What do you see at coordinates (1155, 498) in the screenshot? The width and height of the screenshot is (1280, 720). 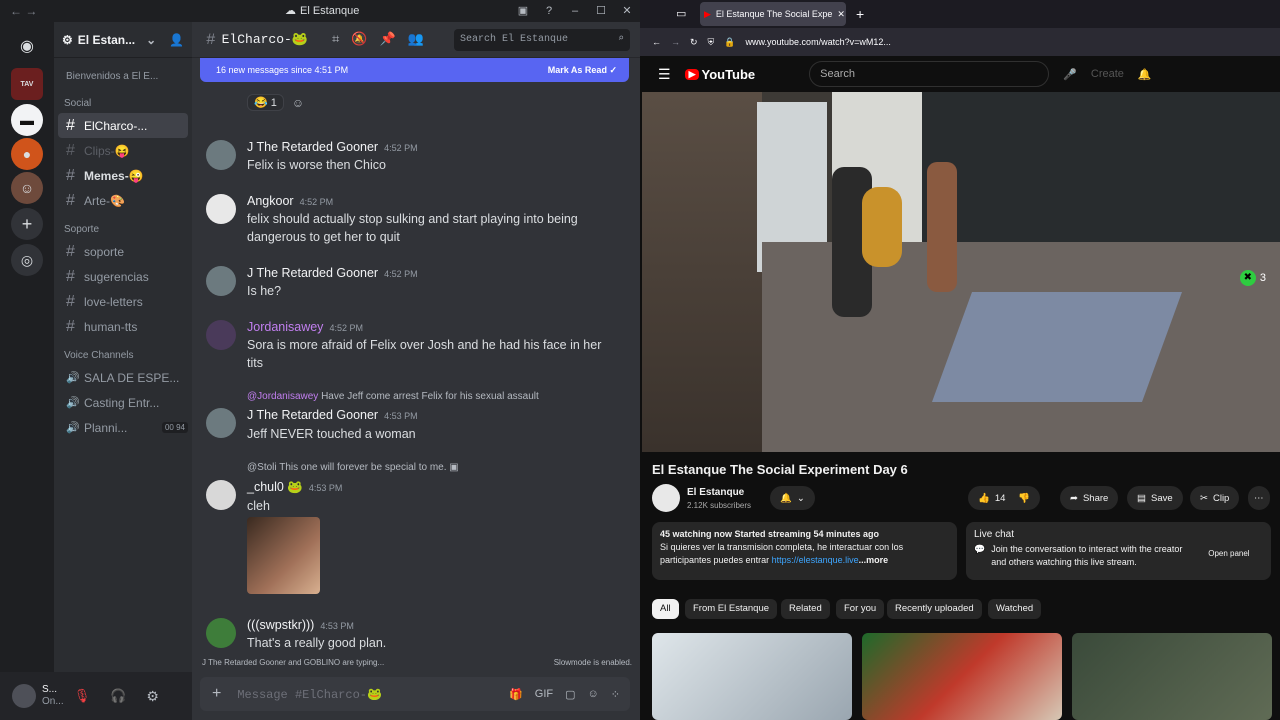 I see `save-button: ▤ Save` at bounding box center [1155, 498].